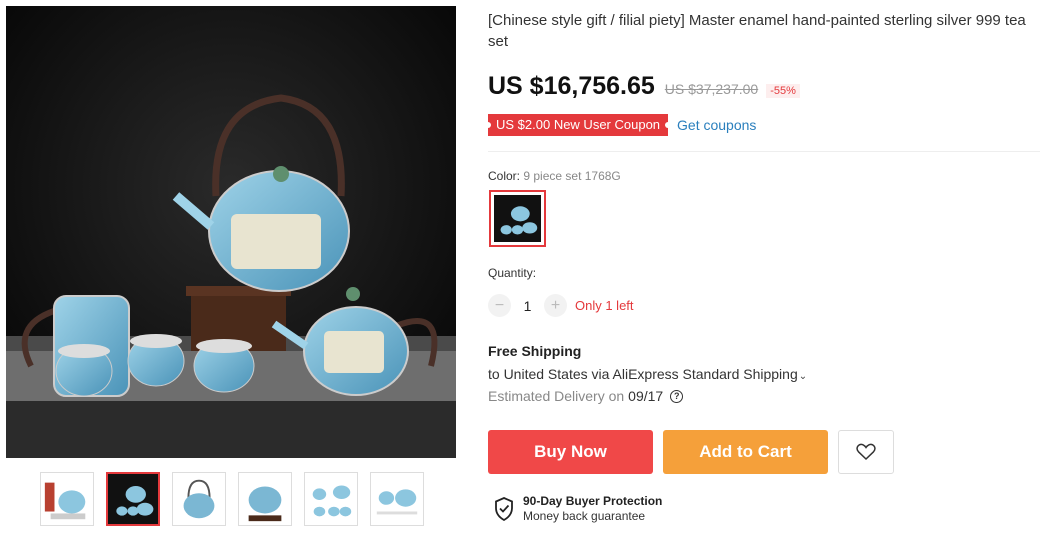  I want to click on color-swatch-9-piece-set, so click(517, 218).